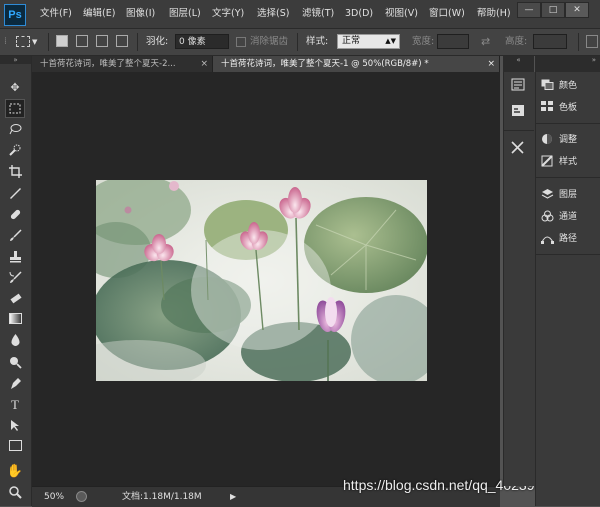 The width and height of the screenshot is (600, 507). Describe the element at coordinates (62, 41) in the screenshot. I see `new-selection-icon` at that location.